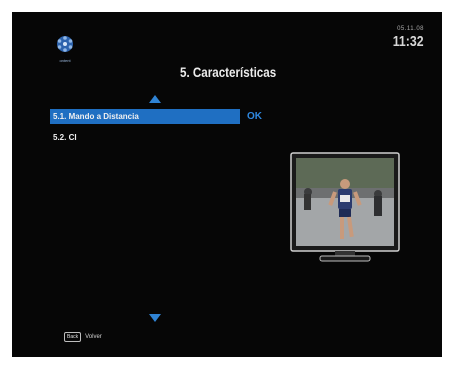 Image resolution: width=454 pixels, height=369 pixels. What do you see at coordinates (254, 116) in the screenshot?
I see `ok-label: OK` at bounding box center [254, 116].